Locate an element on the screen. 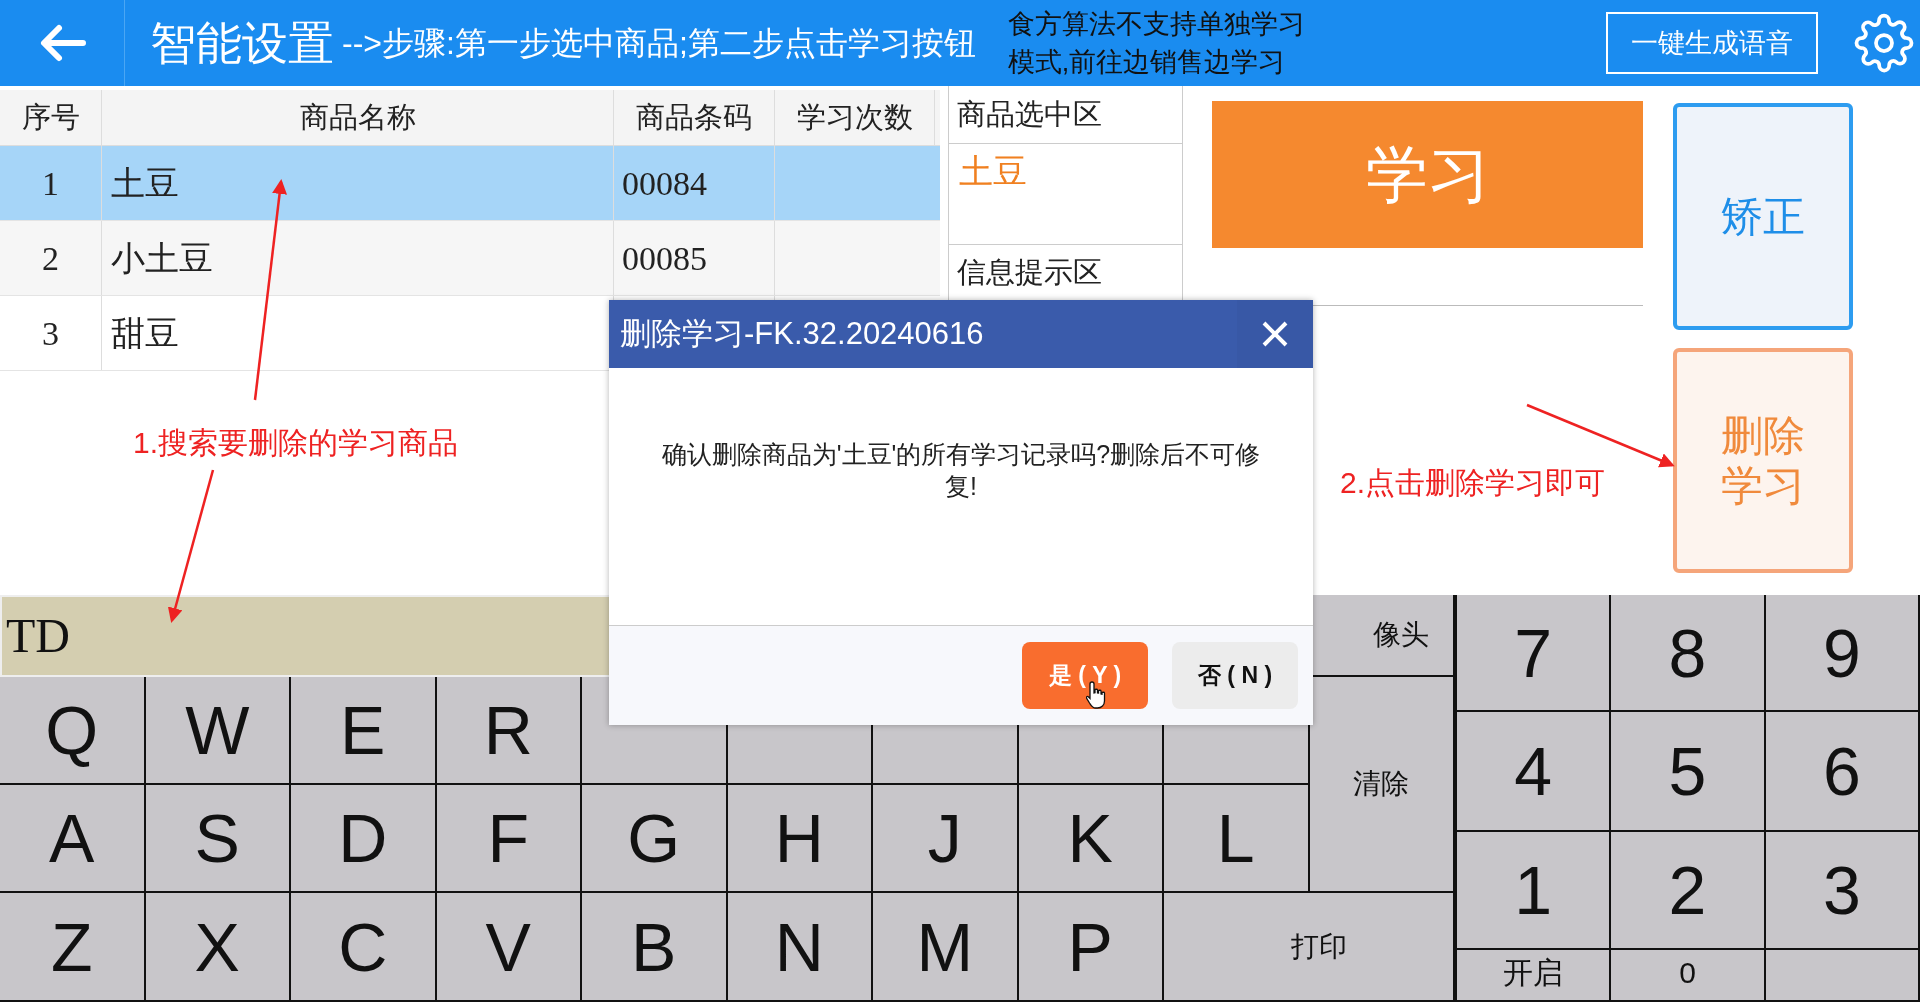 Image resolution: width=1920 pixels, height=1002 pixels. column-header: 学习次数 is located at coordinates (855, 117).